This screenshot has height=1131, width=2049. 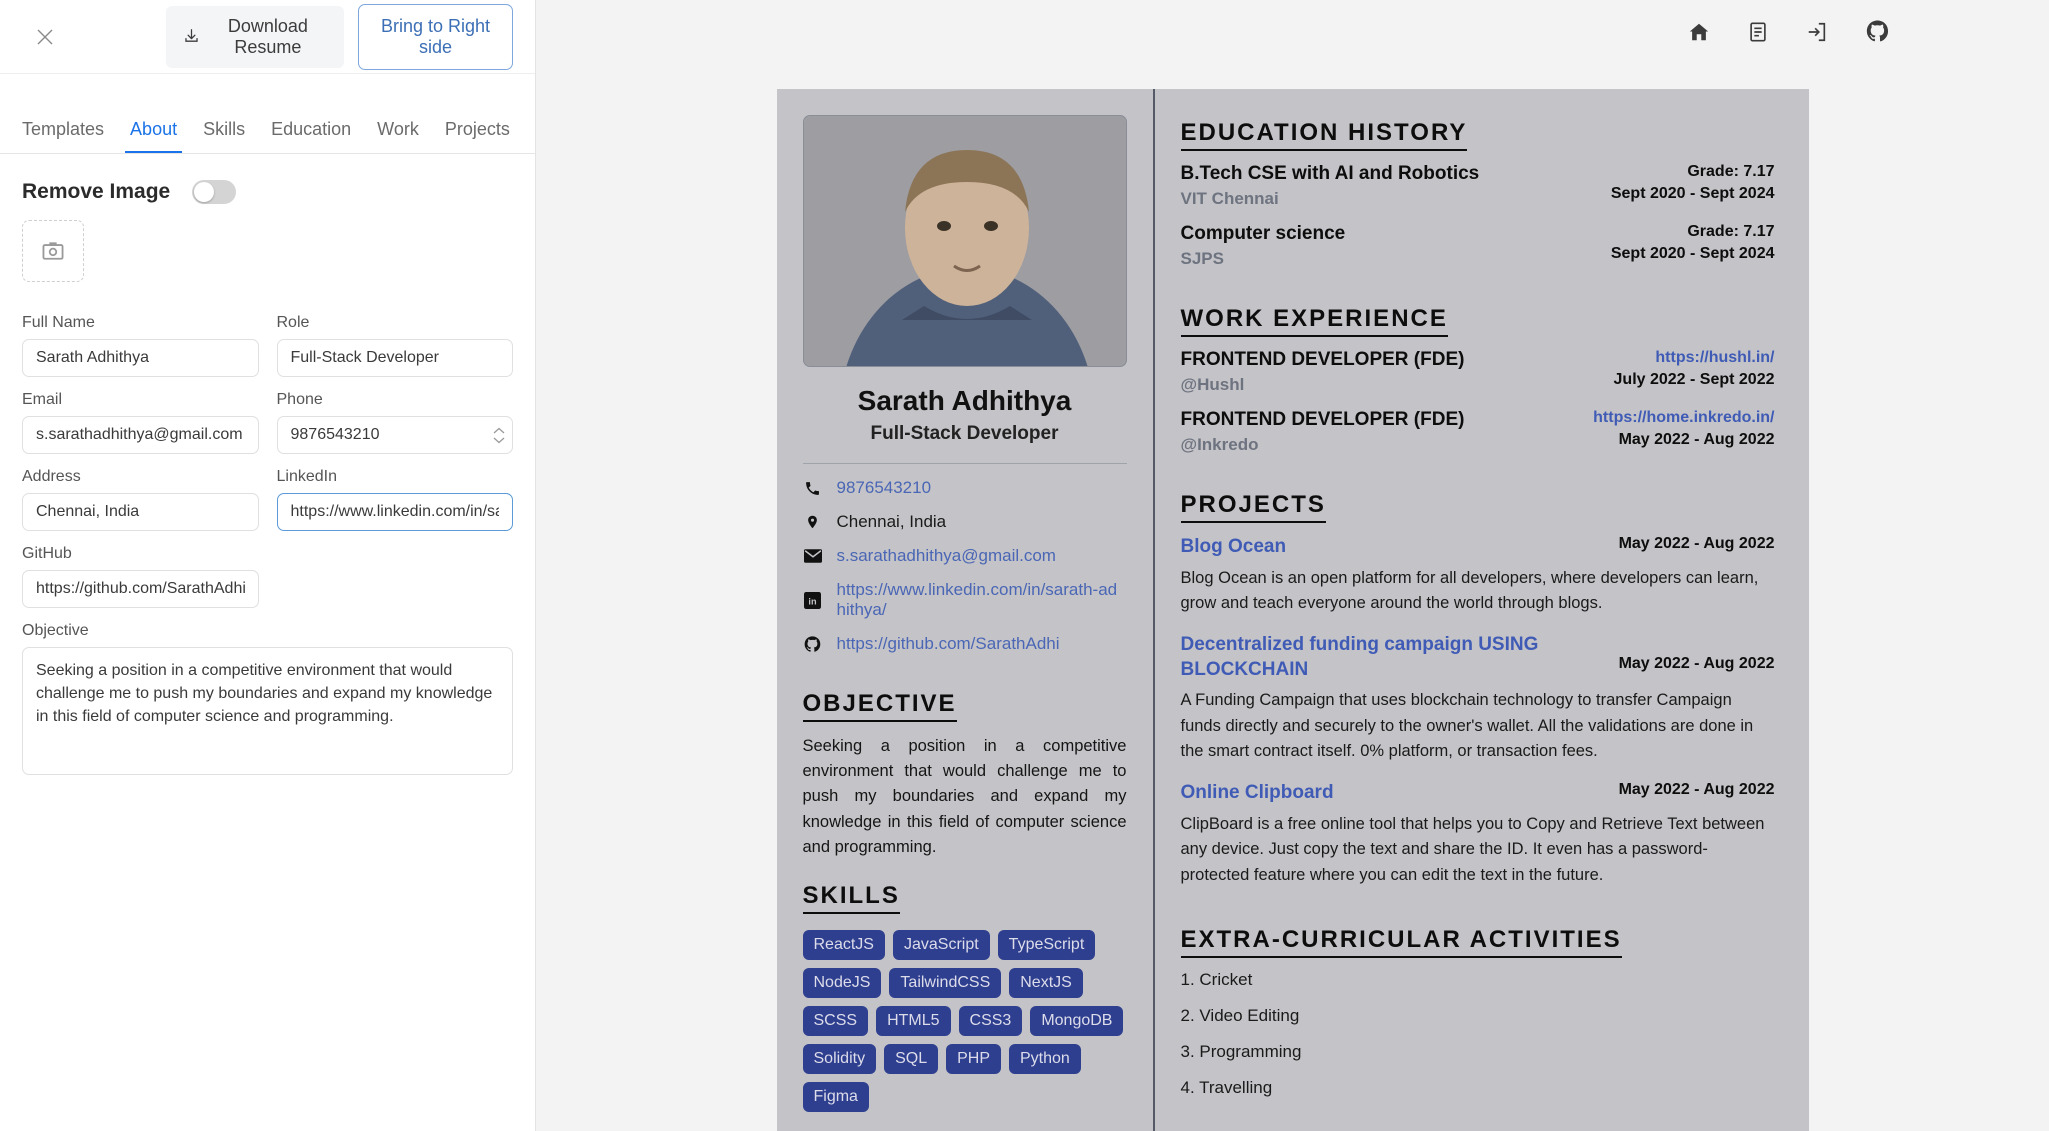 I want to click on phone-number-stepper, so click(x=499, y=435).